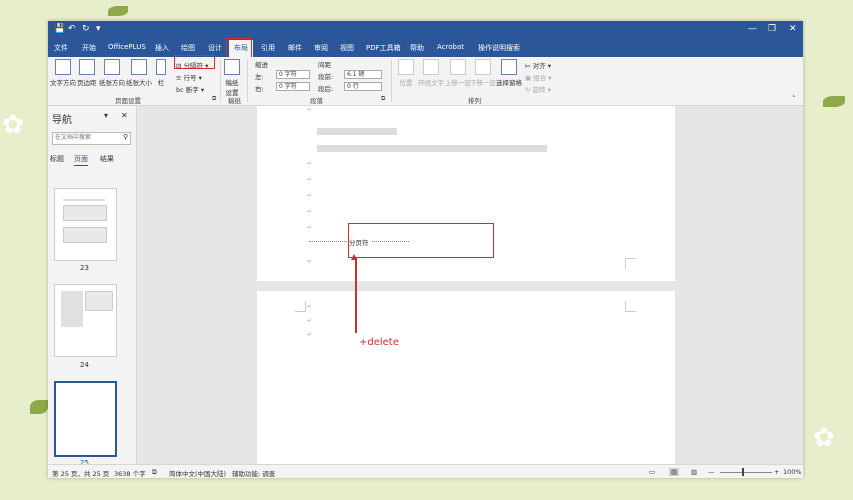  I want to click on send-backward-icon, so click(483, 67).